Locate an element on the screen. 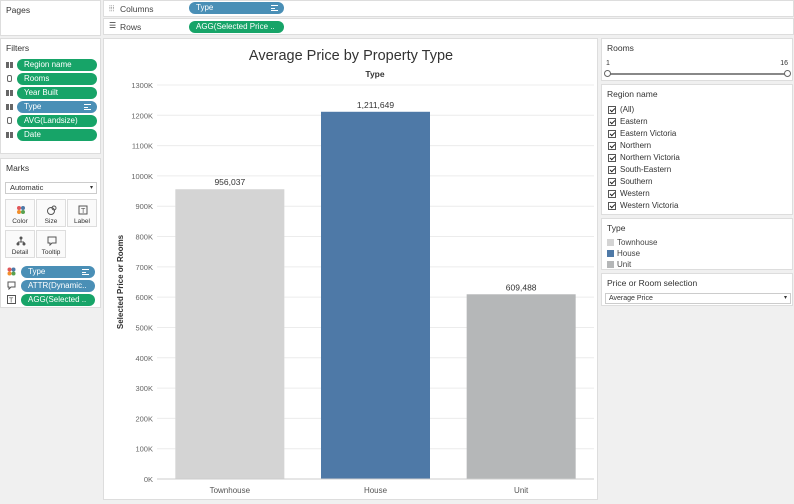  y-axis-label: Selected Price or Rooms is located at coordinates (120, 281).